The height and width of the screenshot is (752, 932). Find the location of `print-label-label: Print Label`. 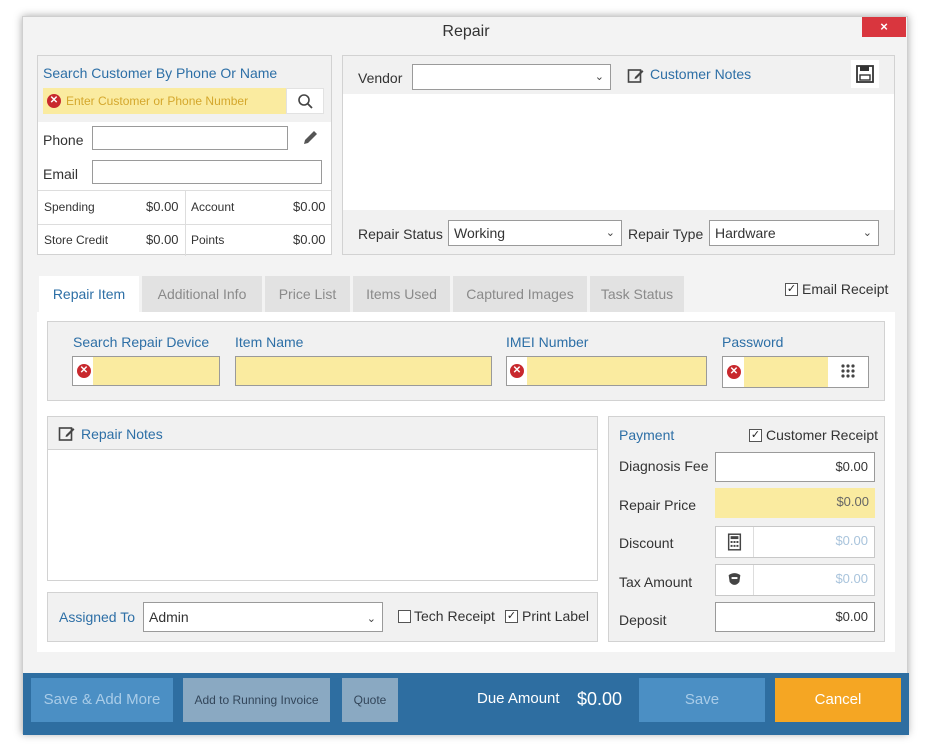

print-label-label: Print Label is located at coordinates (555, 616).